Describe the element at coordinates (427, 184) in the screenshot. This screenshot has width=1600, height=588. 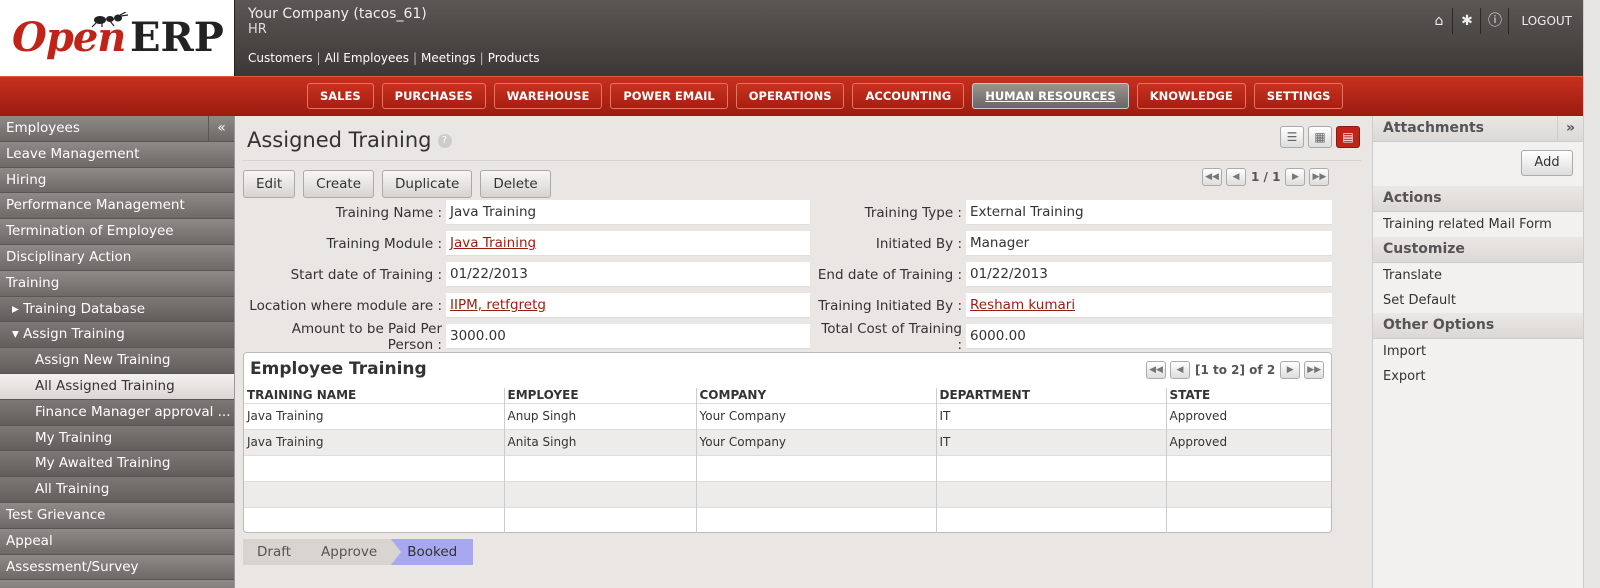
I see `duplicate-button: Duplicate` at that location.